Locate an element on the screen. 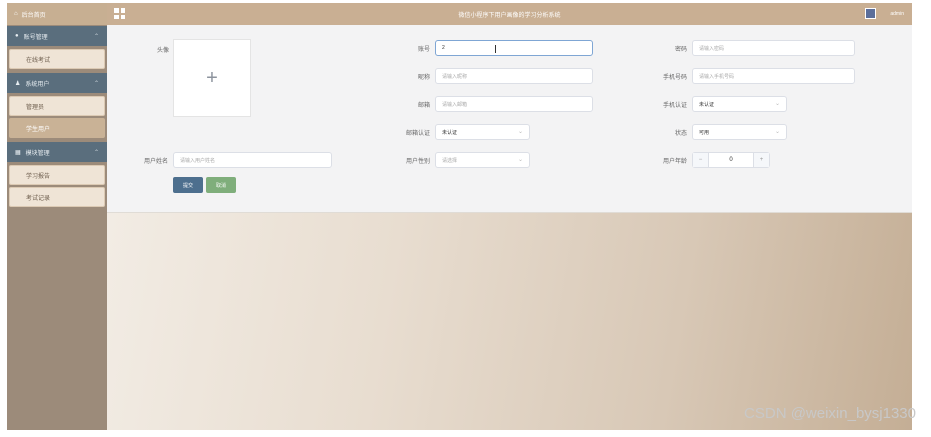 The height and width of the screenshot is (437, 931). avatar-upload: + is located at coordinates (212, 78).